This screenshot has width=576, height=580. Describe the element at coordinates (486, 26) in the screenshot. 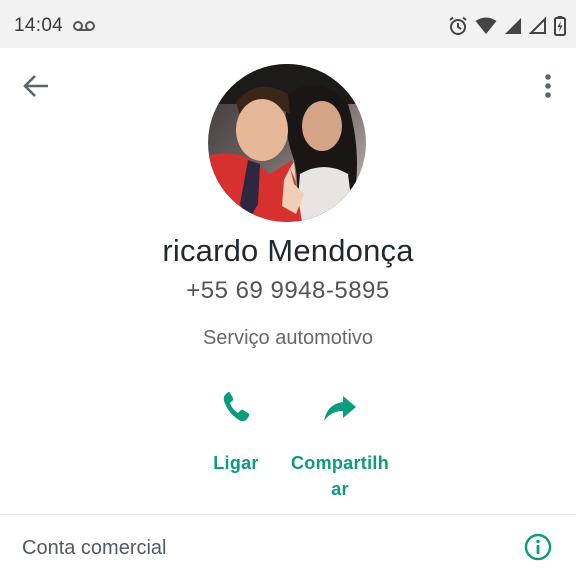

I see `wifi-icon` at that location.